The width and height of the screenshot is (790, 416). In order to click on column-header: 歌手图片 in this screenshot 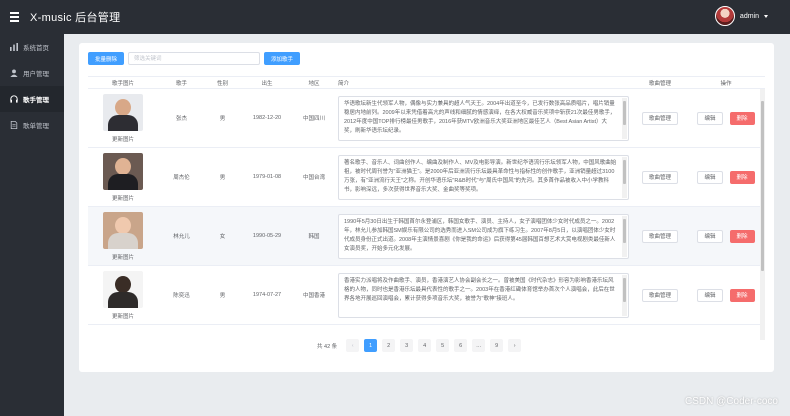, I will do `click(122, 83)`.